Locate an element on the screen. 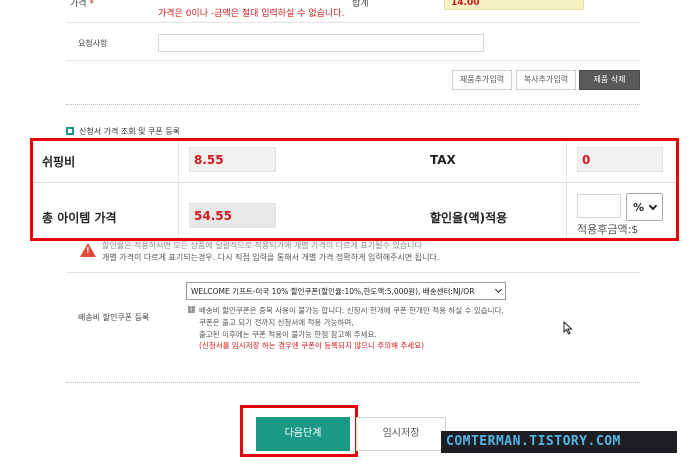 Image resolution: width=700 pixels, height=467 pixels. subtotal-field: 14.00 is located at coordinates (514, 5).